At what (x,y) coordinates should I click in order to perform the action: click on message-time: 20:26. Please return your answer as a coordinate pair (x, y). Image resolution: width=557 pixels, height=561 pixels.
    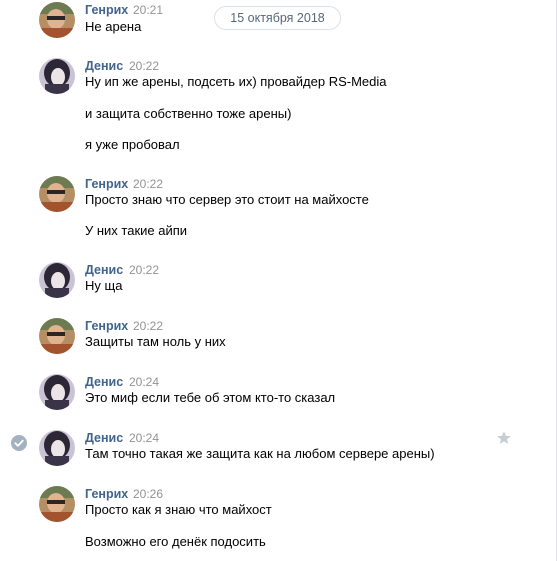
    Looking at the image, I should click on (148, 494).